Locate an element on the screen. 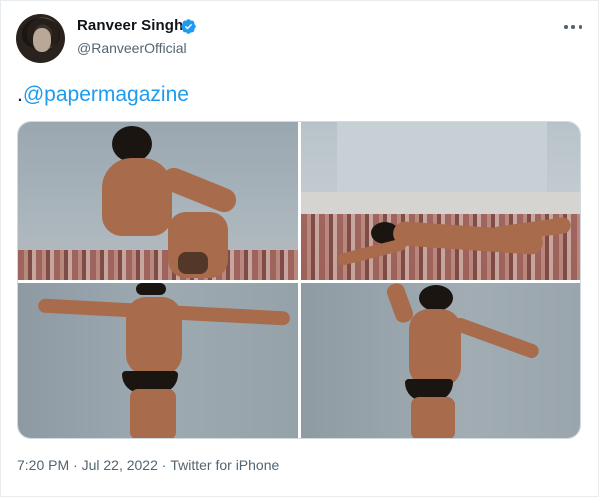  more-options-icon is located at coordinates (573, 27).